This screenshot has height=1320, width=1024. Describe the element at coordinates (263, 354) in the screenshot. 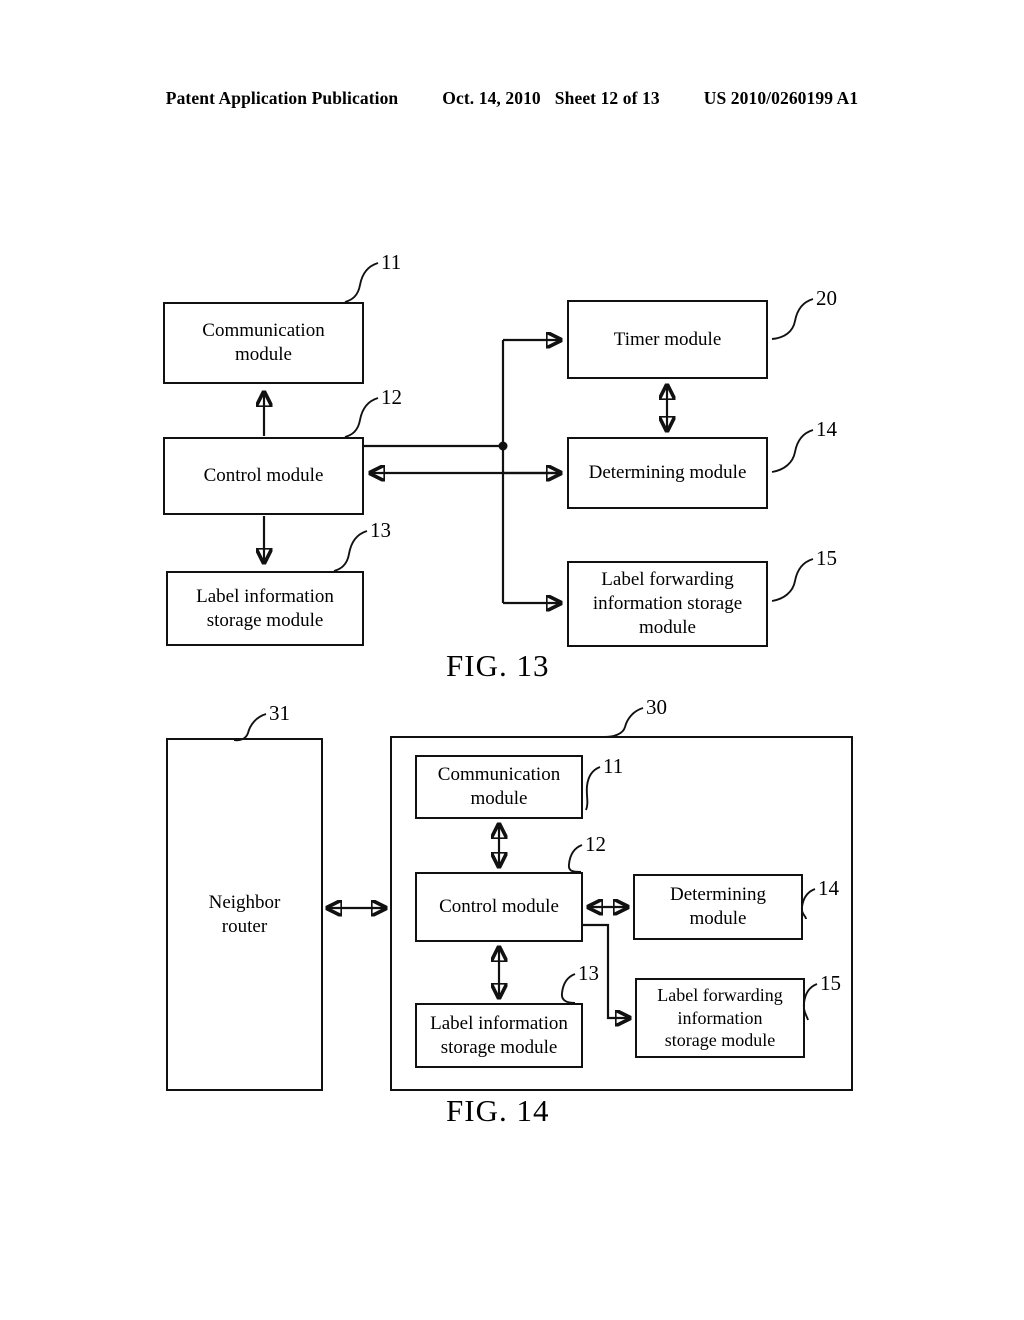

I see `fig13-communication-module-label-line2: module` at that location.